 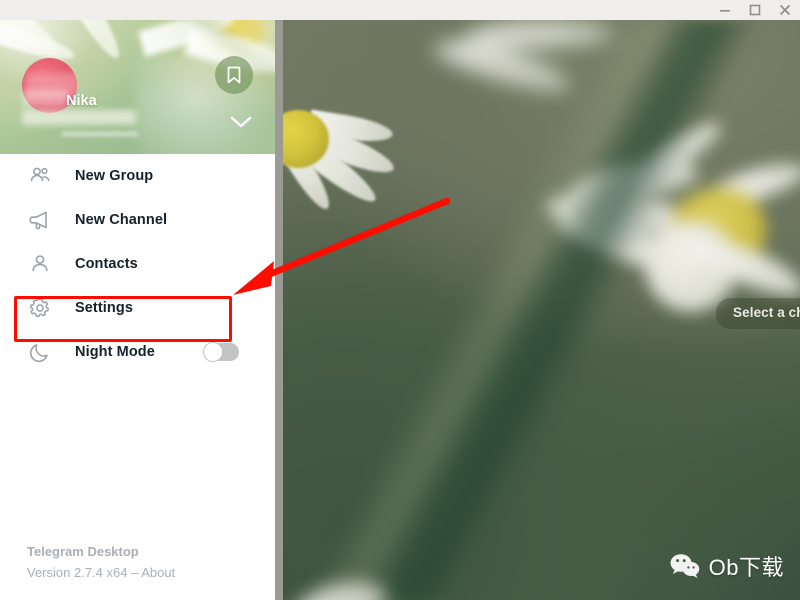 What do you see at coordinates (137, 118) in the screenshot?
I see `account-row: Nika` at bounding box center [137, 118].